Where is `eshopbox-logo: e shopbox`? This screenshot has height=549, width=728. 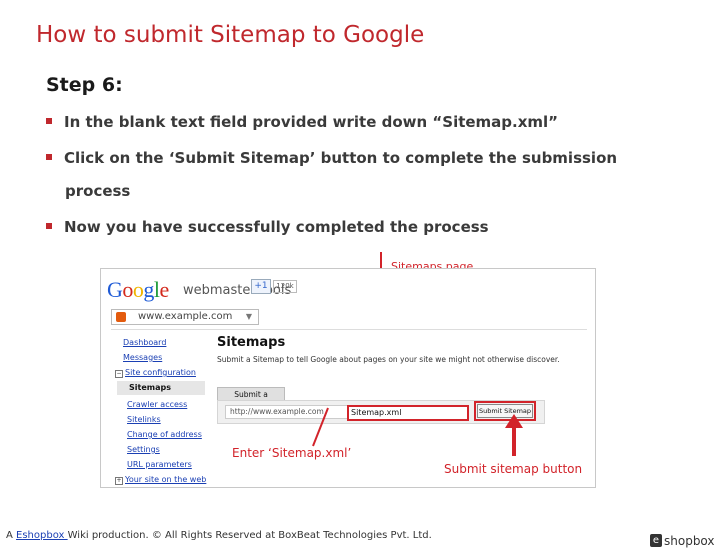
eshopbox-logo: e shopbox is located at coordinates (682, 539).